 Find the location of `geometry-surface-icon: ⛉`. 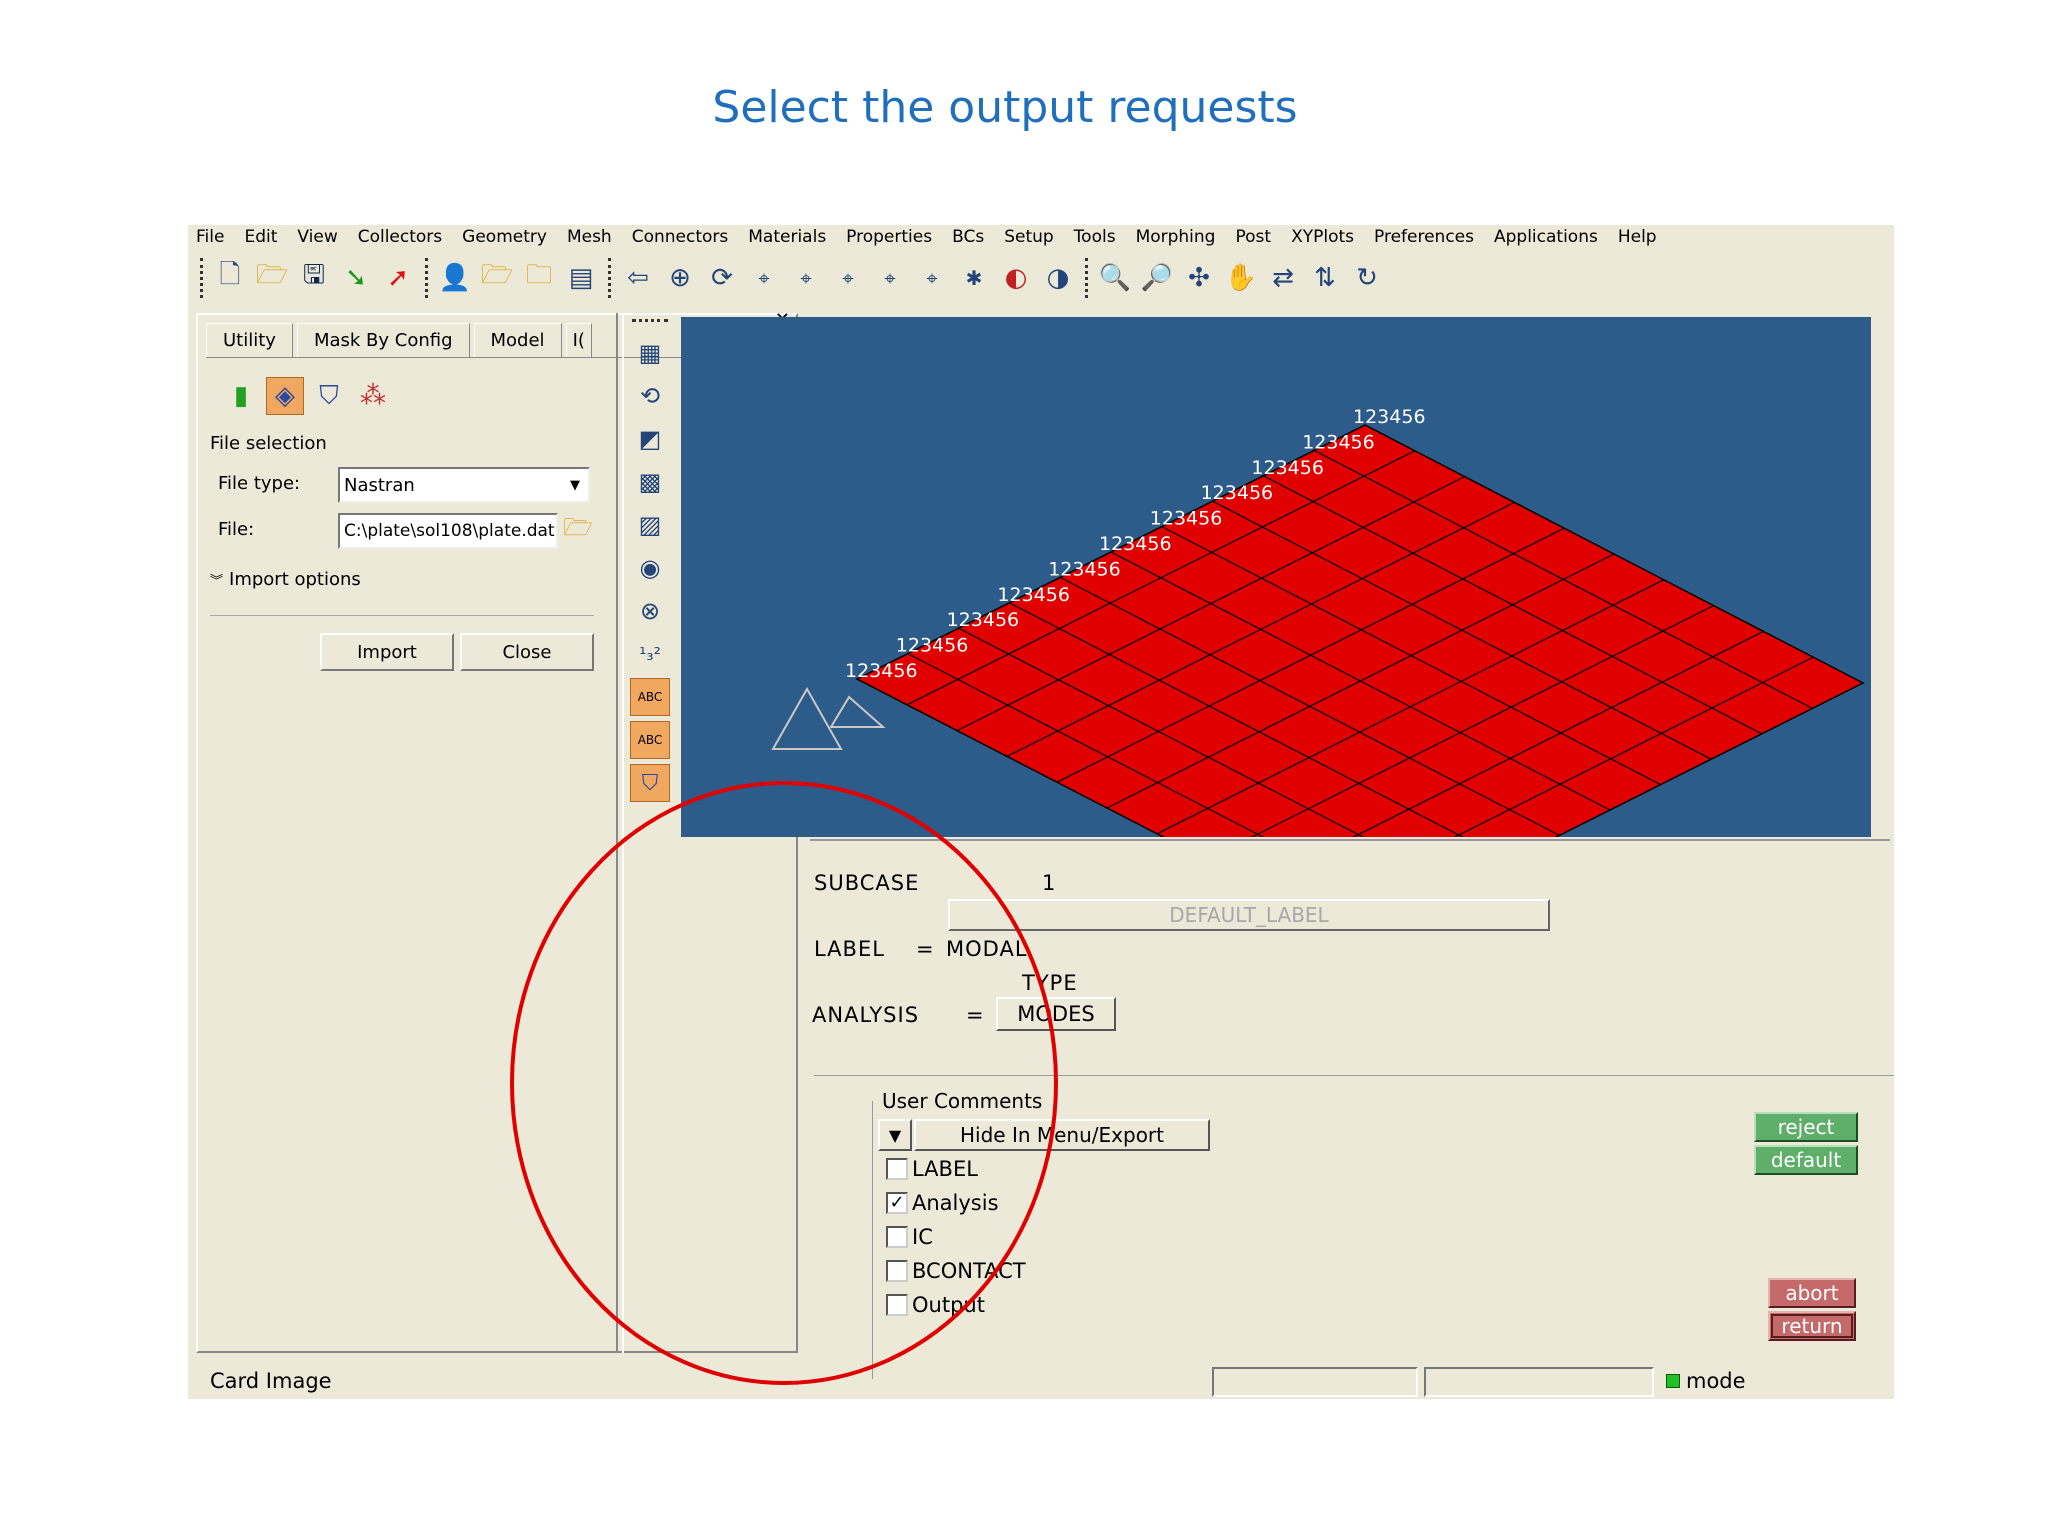

geometry-surface-icon: ⛉ is located at coordinates (329, 396).